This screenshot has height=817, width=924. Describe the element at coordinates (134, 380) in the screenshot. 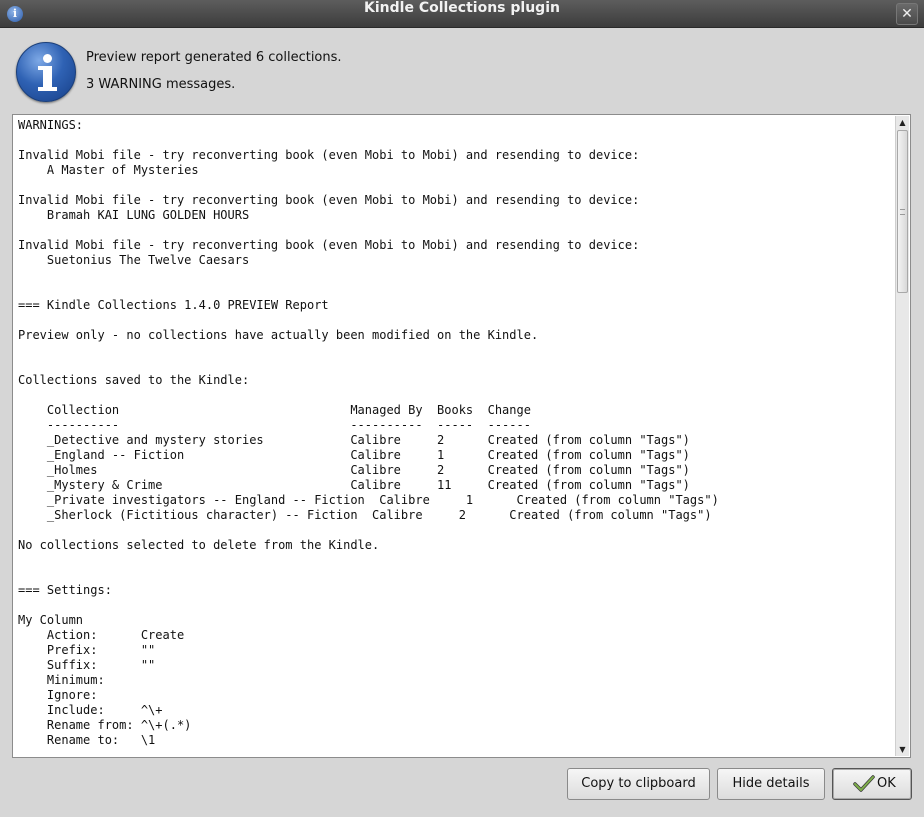

I see `report-line: Collections saved to the Kindle:` at that location.